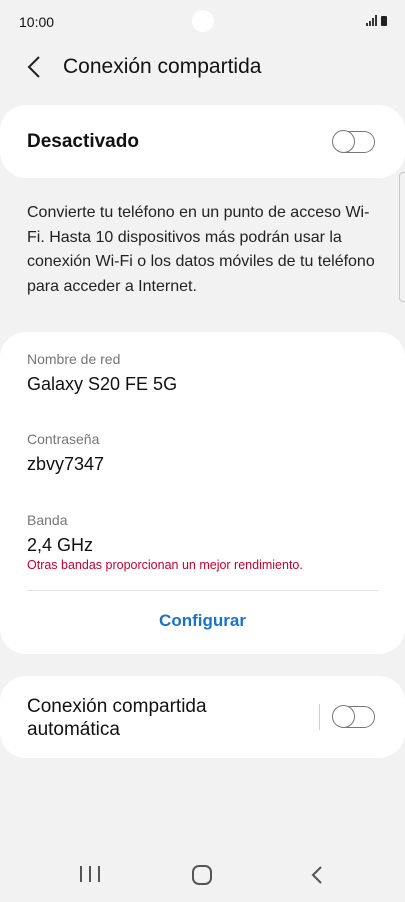  I want to click on chevron-left-icon, so click(35, 67).